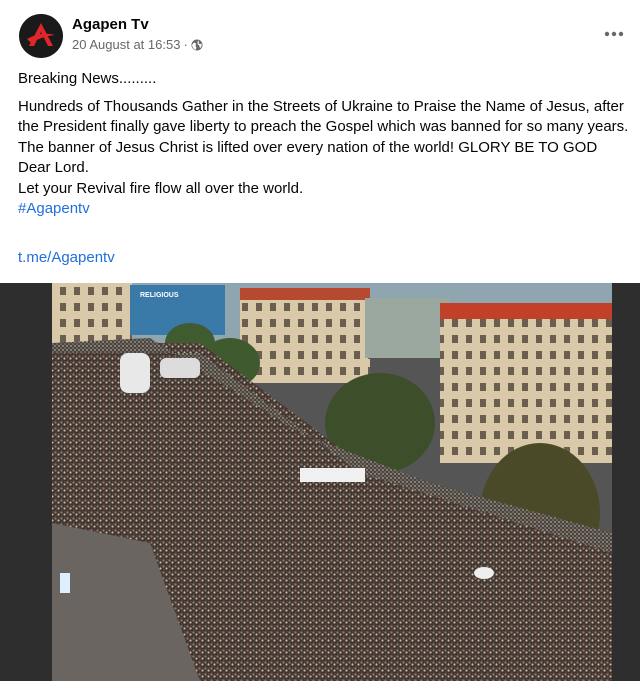  What do you see at coordinates (324, 209) in the screenshot?
I see `post-hashtag: #Agapentv` at bounding box center [324, 209].